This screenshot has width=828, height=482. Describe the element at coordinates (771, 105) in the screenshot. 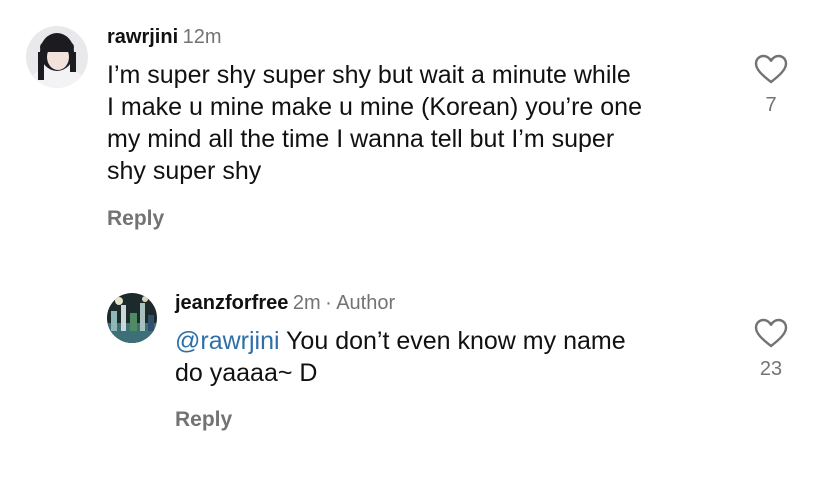

I see `like-count: 7` at that location.